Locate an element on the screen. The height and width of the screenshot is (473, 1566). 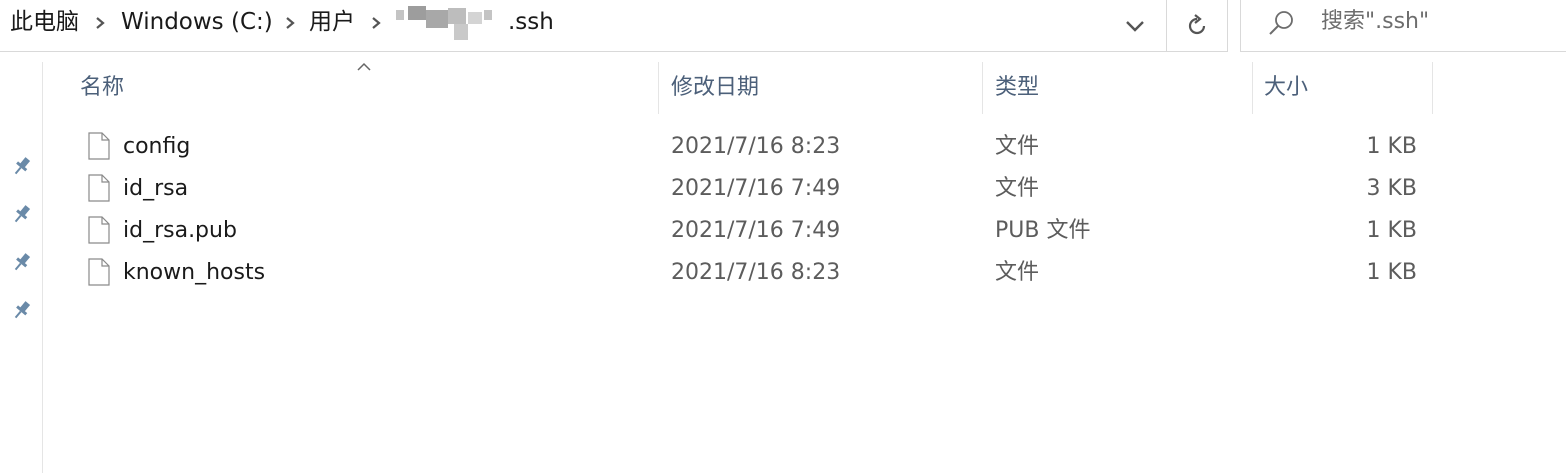
breadcrumb-drive-c: Windows (C:) is located at coordinates (197, 22).